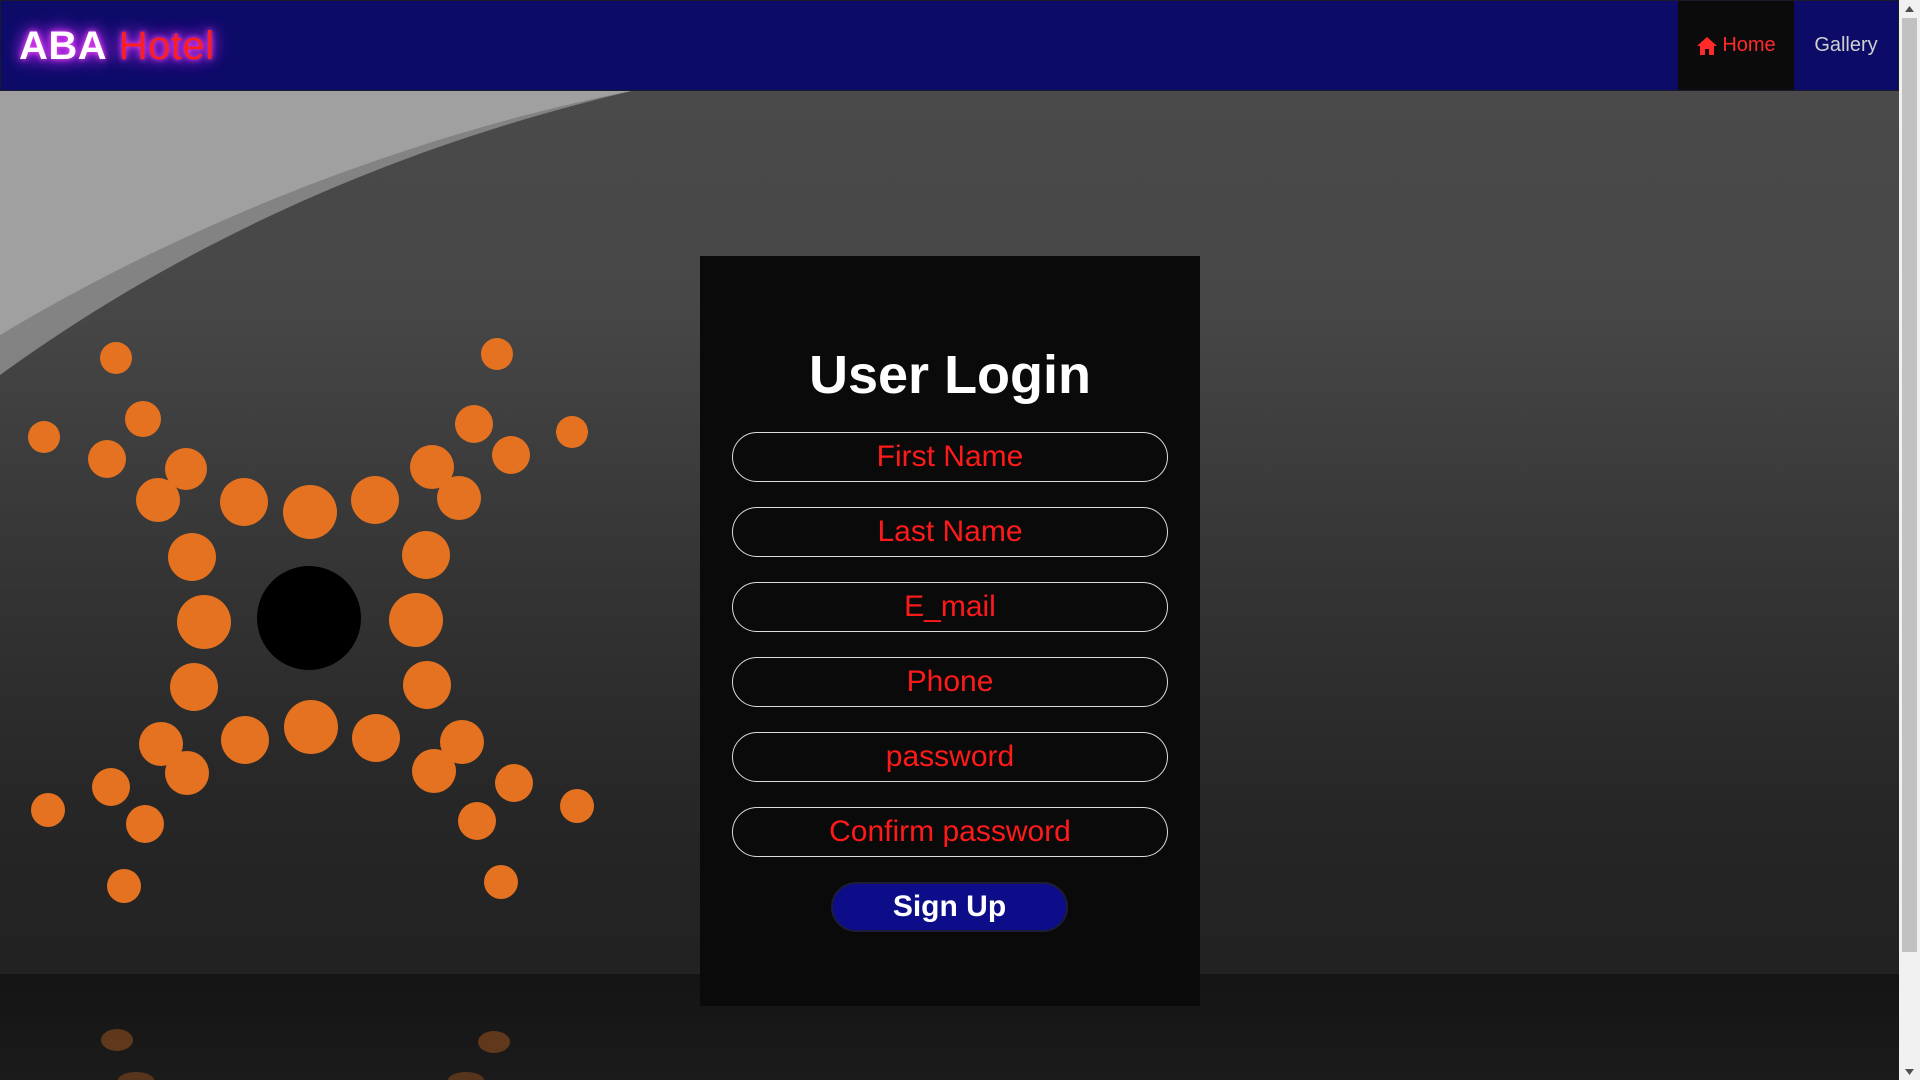 The image size is (1920, 1080). I want to click on scrollbar, so click(1909, 540).